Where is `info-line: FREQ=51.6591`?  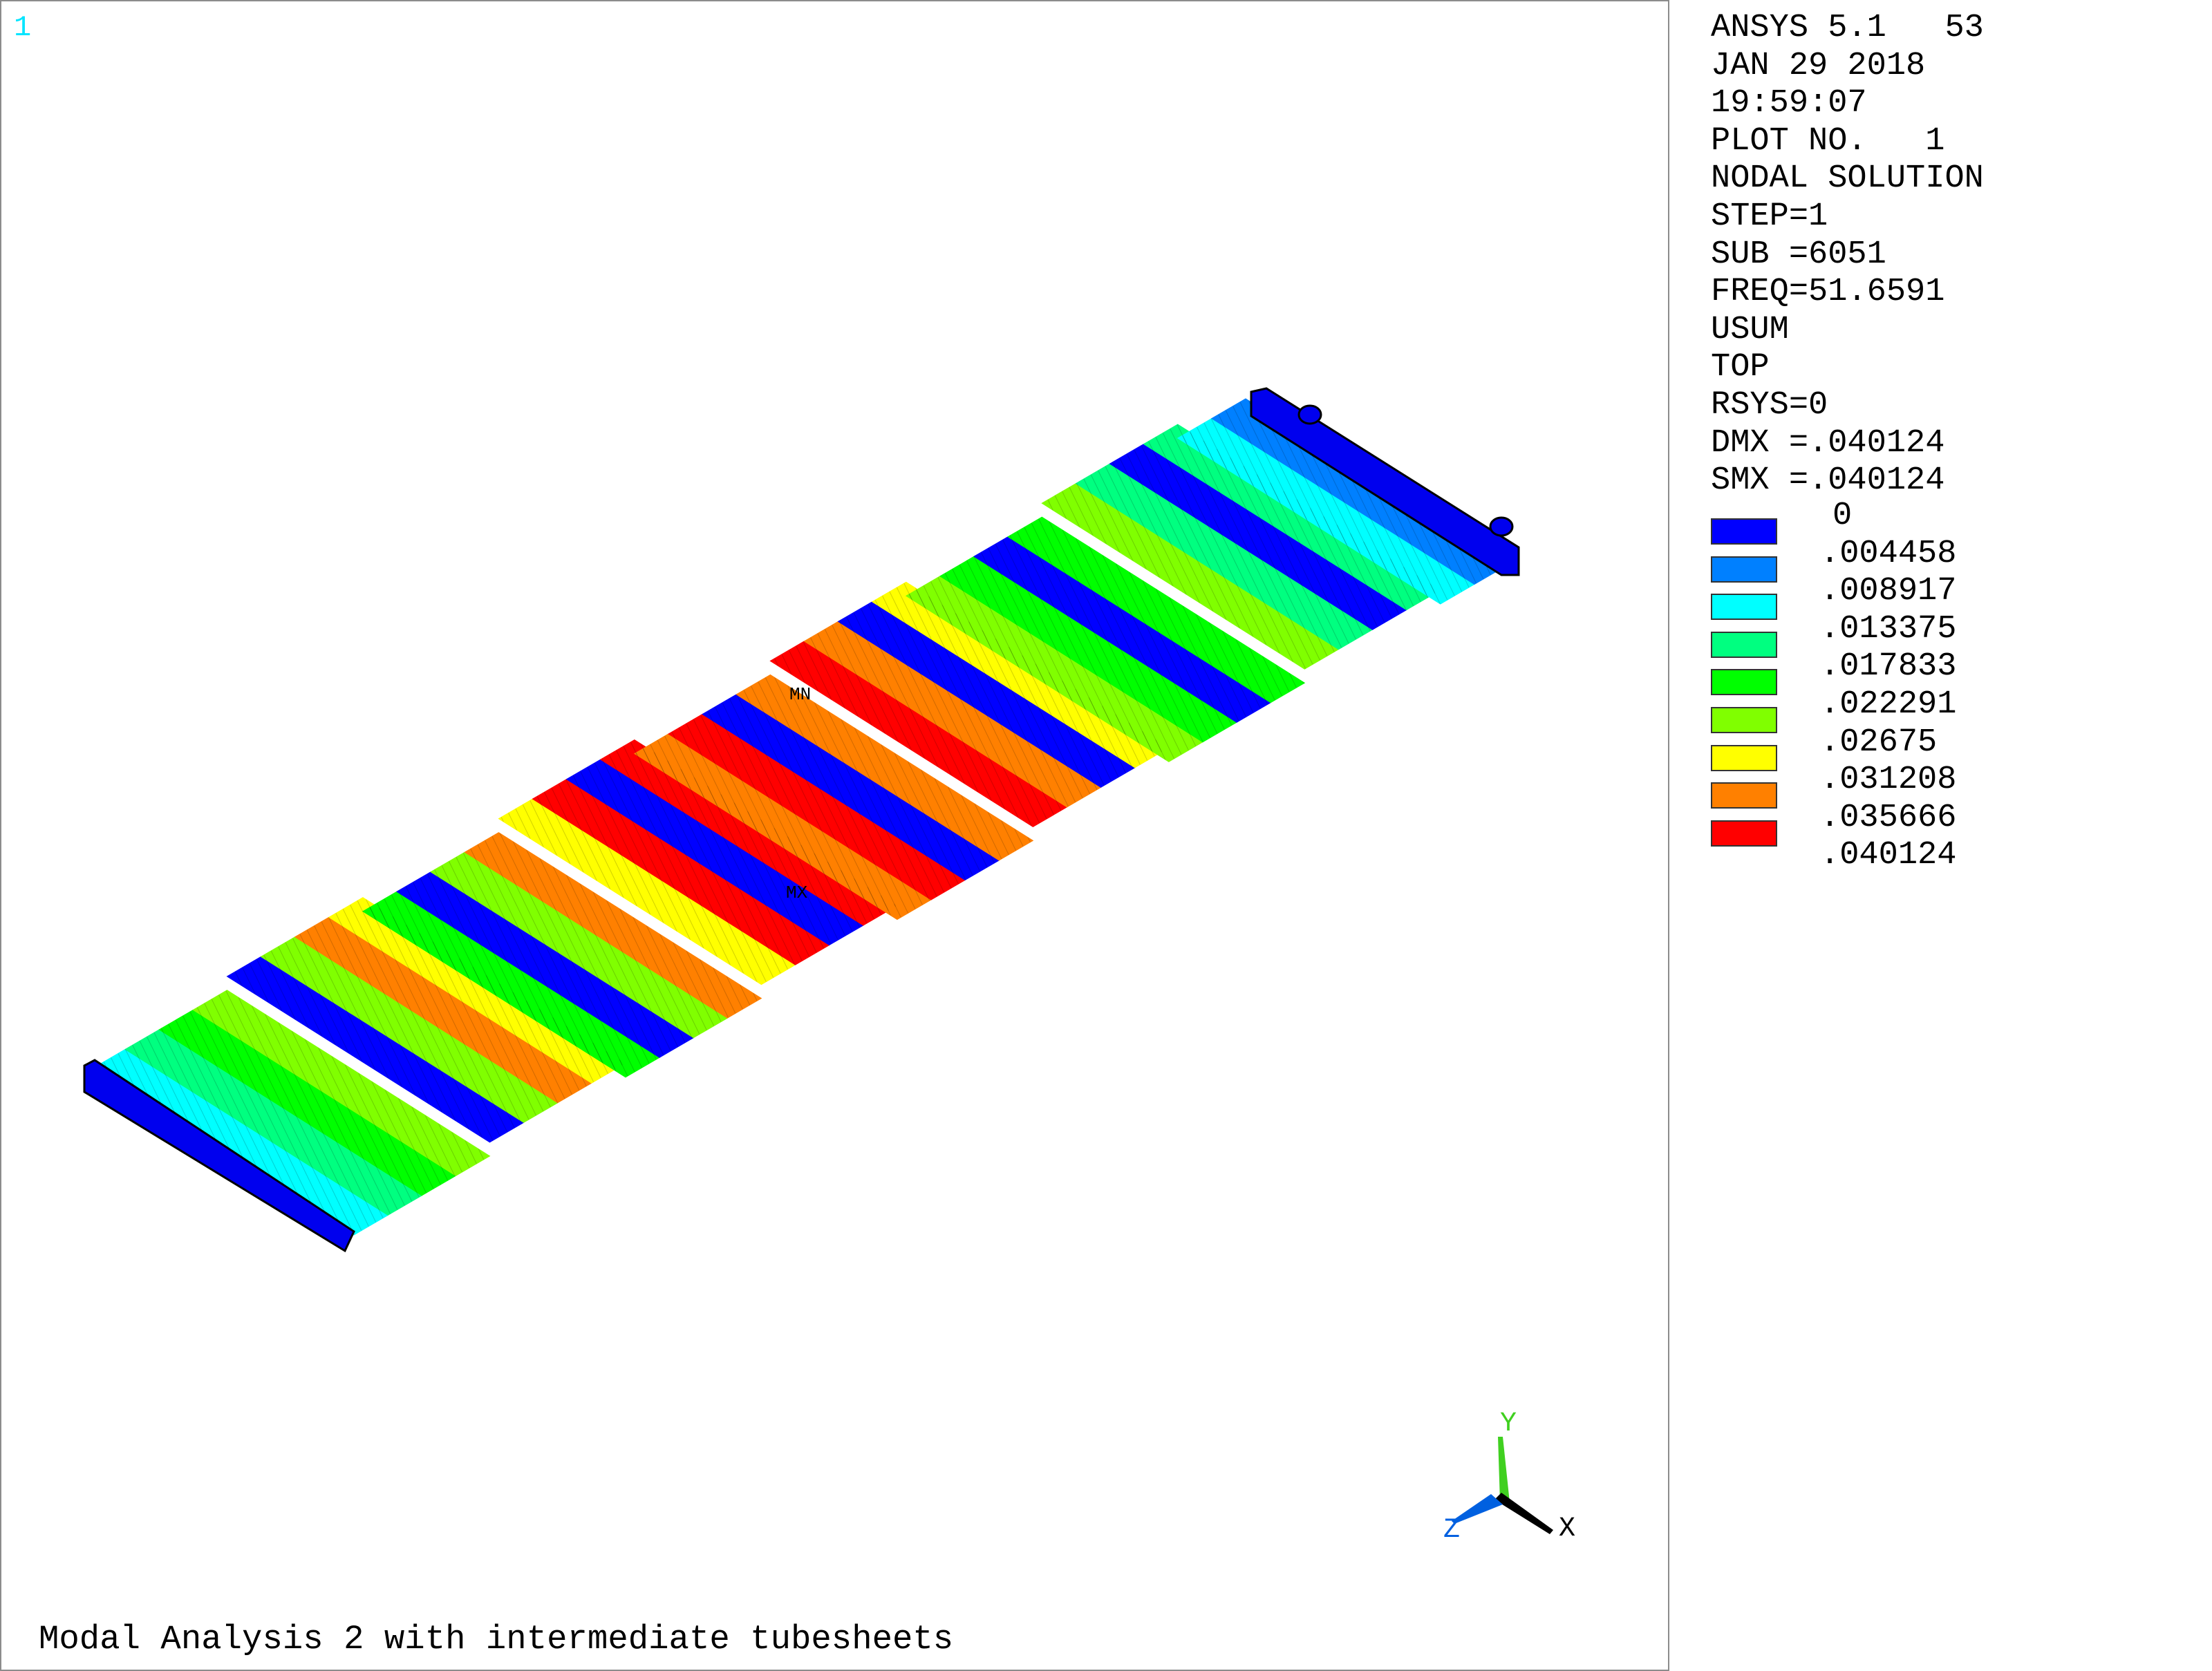 info-line: FREQ=51.6591 is located at coordinates (1828, 292).